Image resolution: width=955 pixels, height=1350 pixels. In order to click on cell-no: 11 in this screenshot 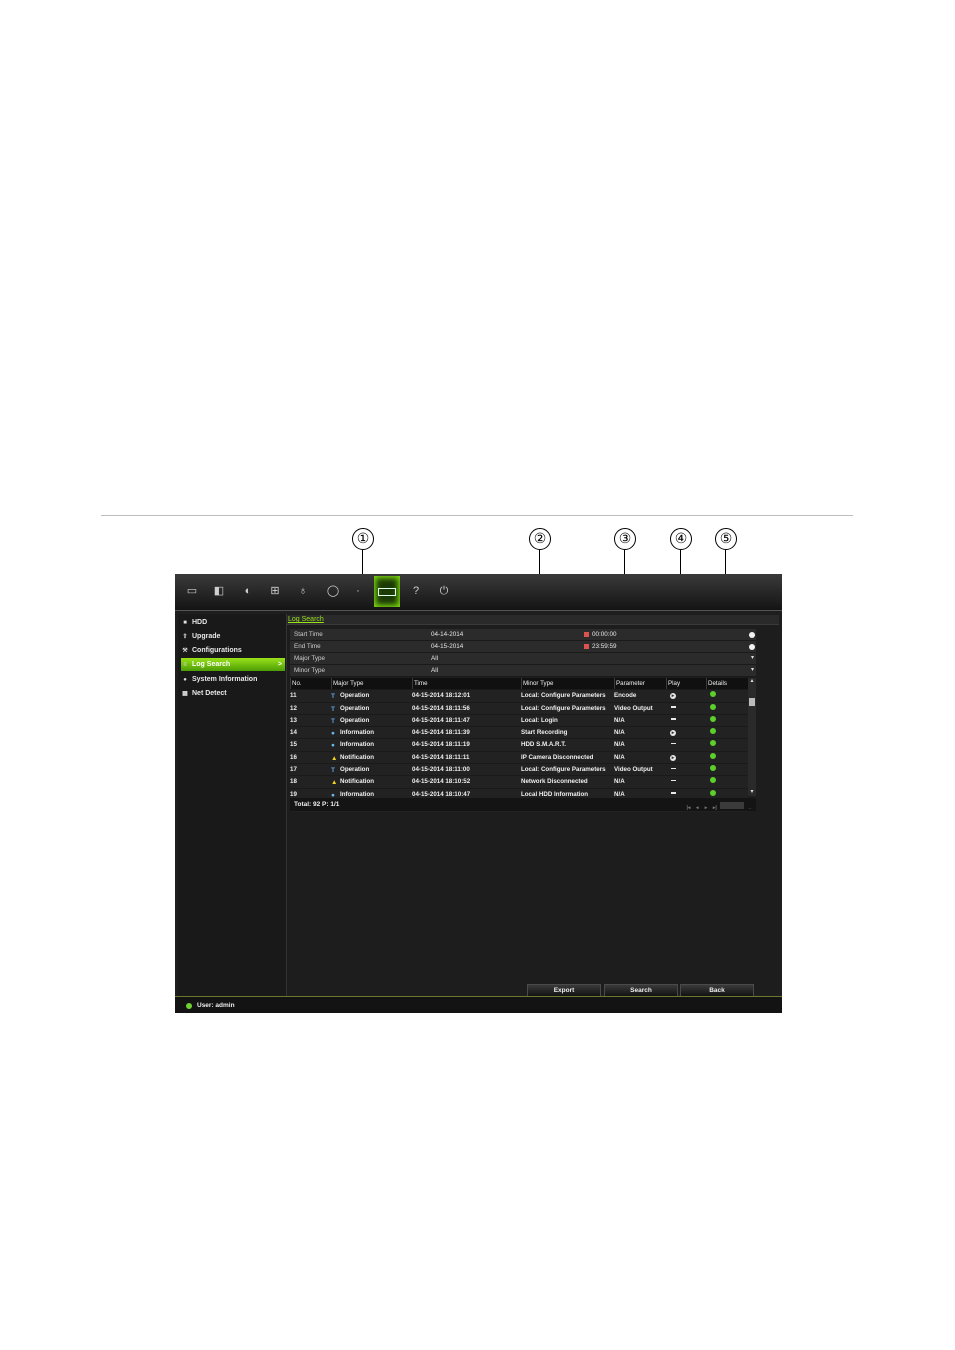, I will do `click(293, 696)`.